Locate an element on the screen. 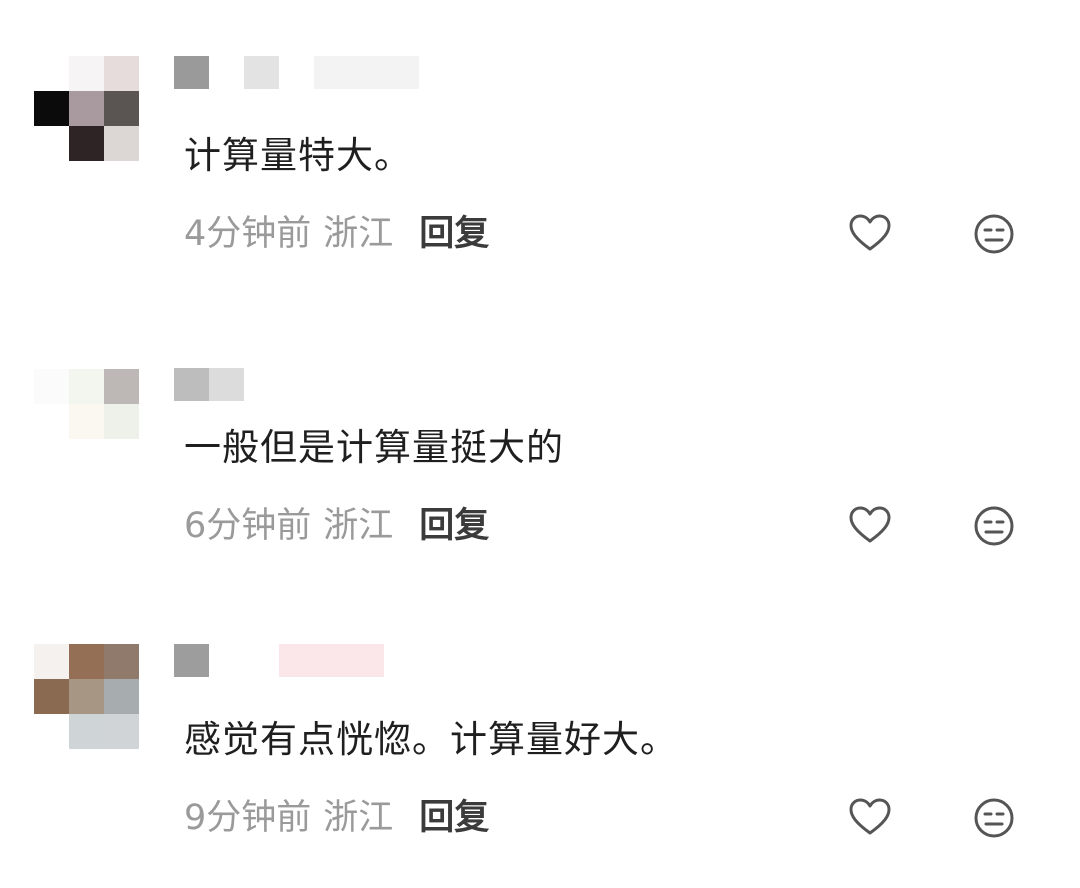 This screenshot has height=888, width=1080. comment-time: 4分钟前 is located at coordinates (248, 234).